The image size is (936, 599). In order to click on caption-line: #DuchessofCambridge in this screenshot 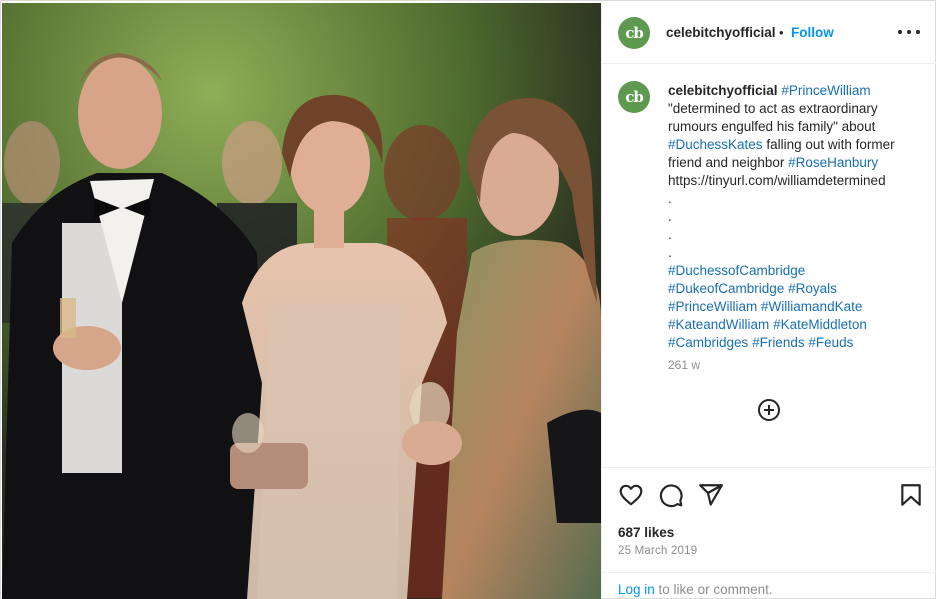, I will do `click(794, 271)`.